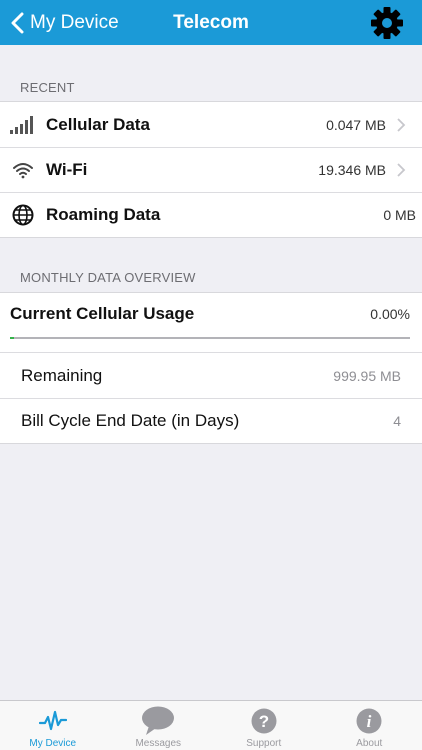  Describe the element at coordinates (158, 721) in the screenshot. I see `speech-bubble-icon` at that location.